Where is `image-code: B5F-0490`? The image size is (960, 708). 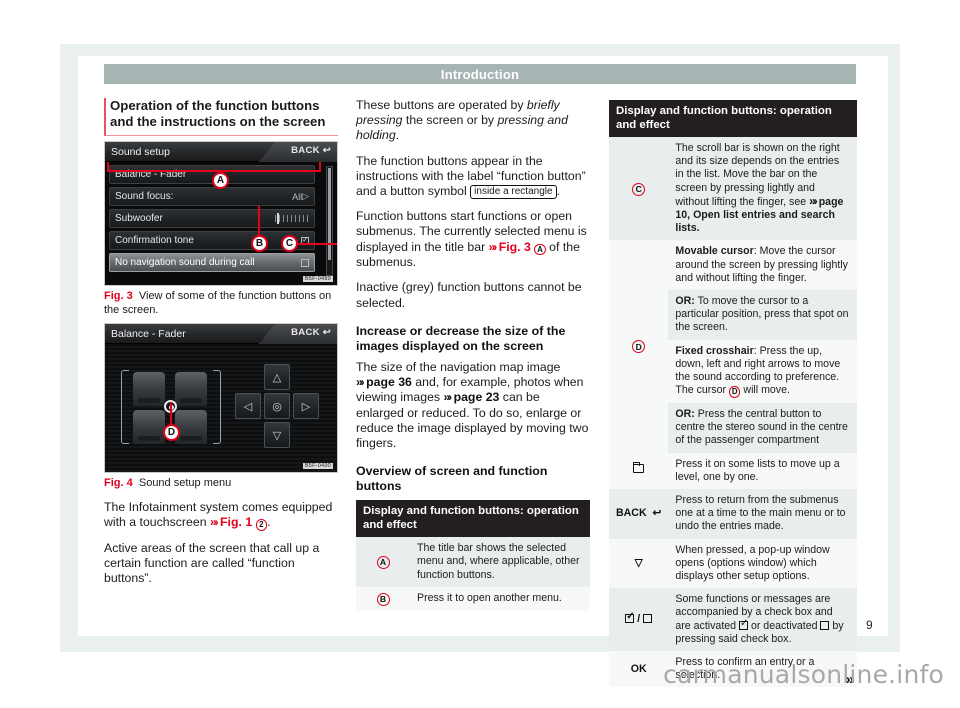
image-code: B5F-0490 is located at coordinates (317, 466).